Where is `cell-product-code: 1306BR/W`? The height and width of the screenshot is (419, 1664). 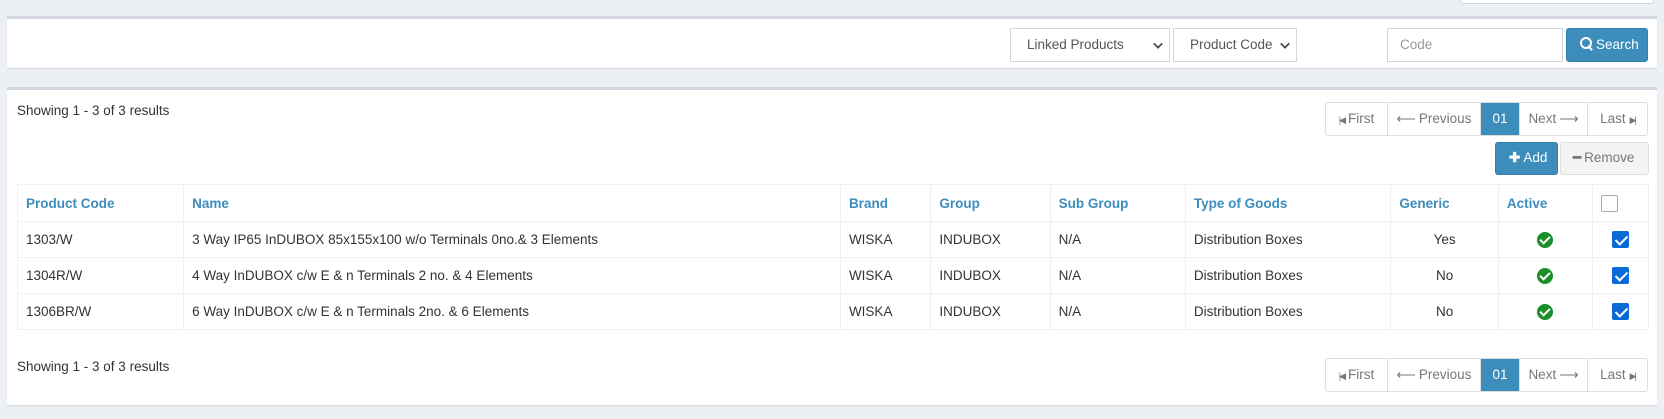 cell-product-code: 1306BR/W is located at coordinates (100, 311).